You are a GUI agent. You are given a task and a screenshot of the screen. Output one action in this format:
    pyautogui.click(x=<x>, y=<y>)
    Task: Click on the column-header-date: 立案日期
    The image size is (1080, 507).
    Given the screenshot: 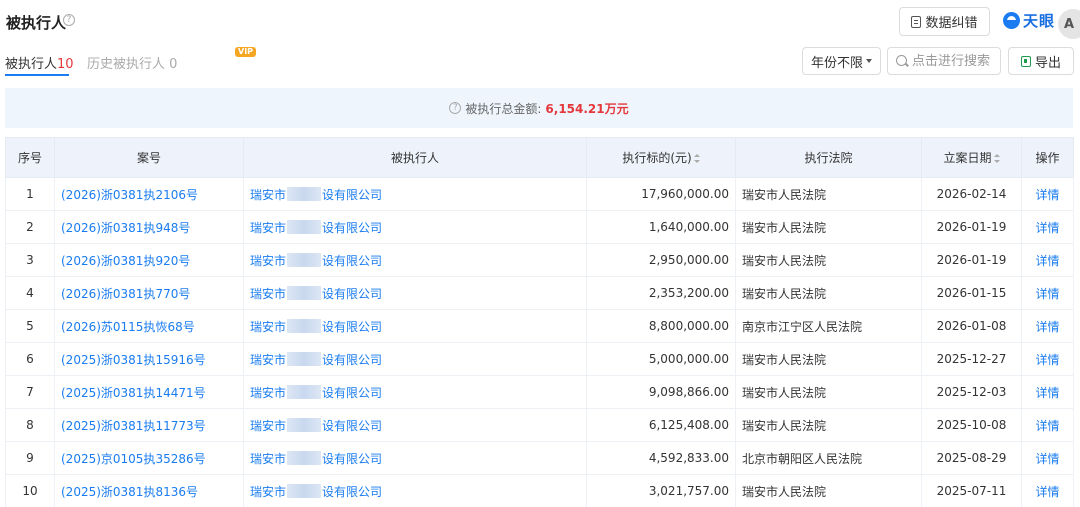 What is the action you would take?
    pyautogui.click(x=971, y=157)
    